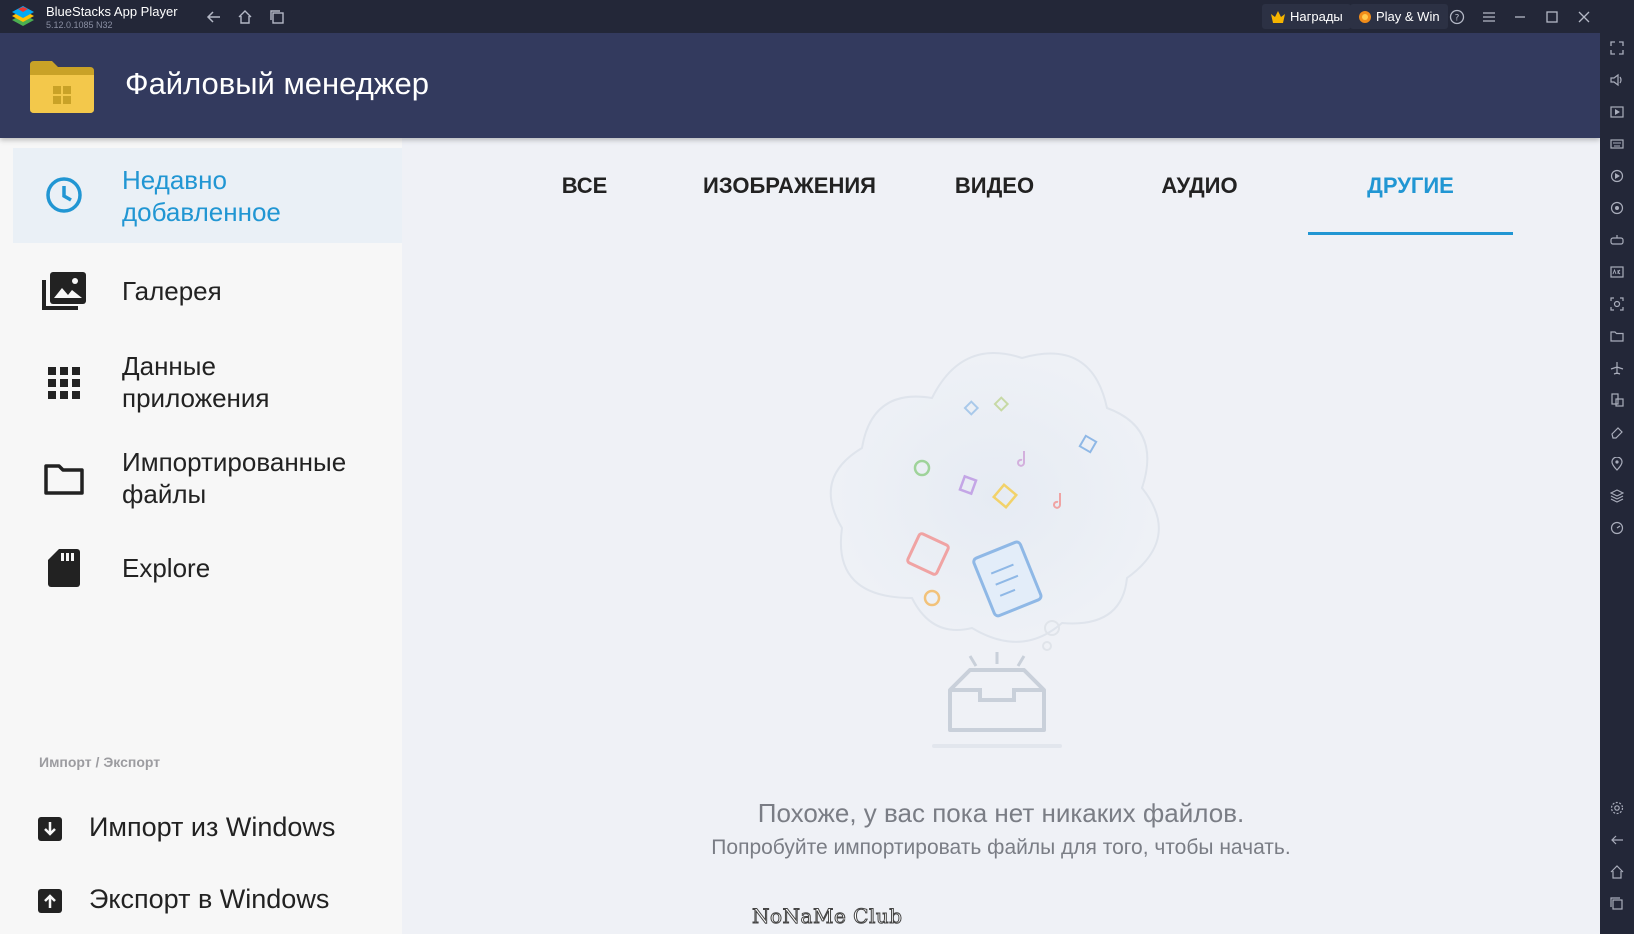  What do you see at coordinates (1617, 144) in the screenshot?
I see `keyboard-icon` at bounding box center [1617, 144].